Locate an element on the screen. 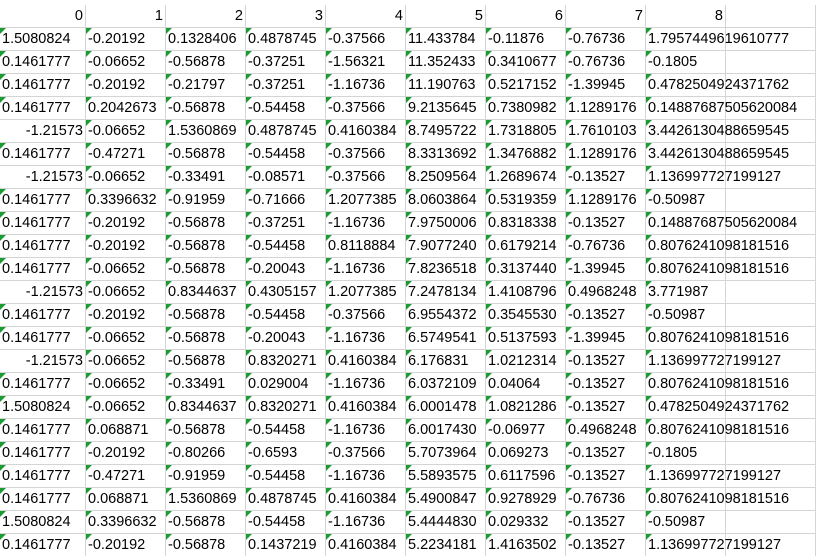 The height and width of the screenshot is (556, 816). table-cell: 9.2135645 is located at coordinates (446, 108).